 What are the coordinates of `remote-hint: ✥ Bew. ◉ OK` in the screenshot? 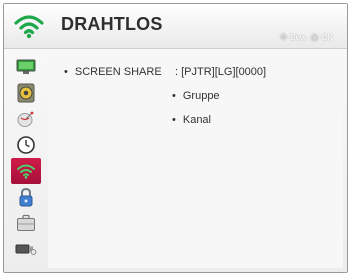 It's located at (306, 37).